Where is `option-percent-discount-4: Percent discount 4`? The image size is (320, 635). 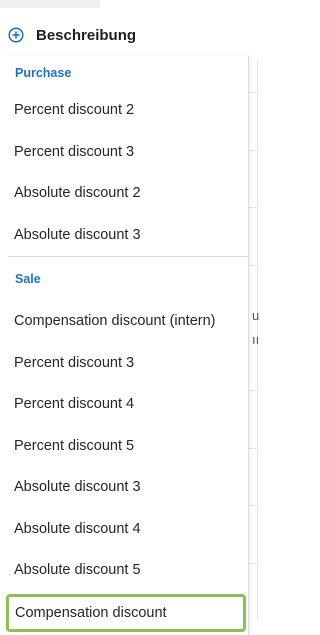
option-percent-discount-4: Percent discount 4 is located at coordinates (124, 405).